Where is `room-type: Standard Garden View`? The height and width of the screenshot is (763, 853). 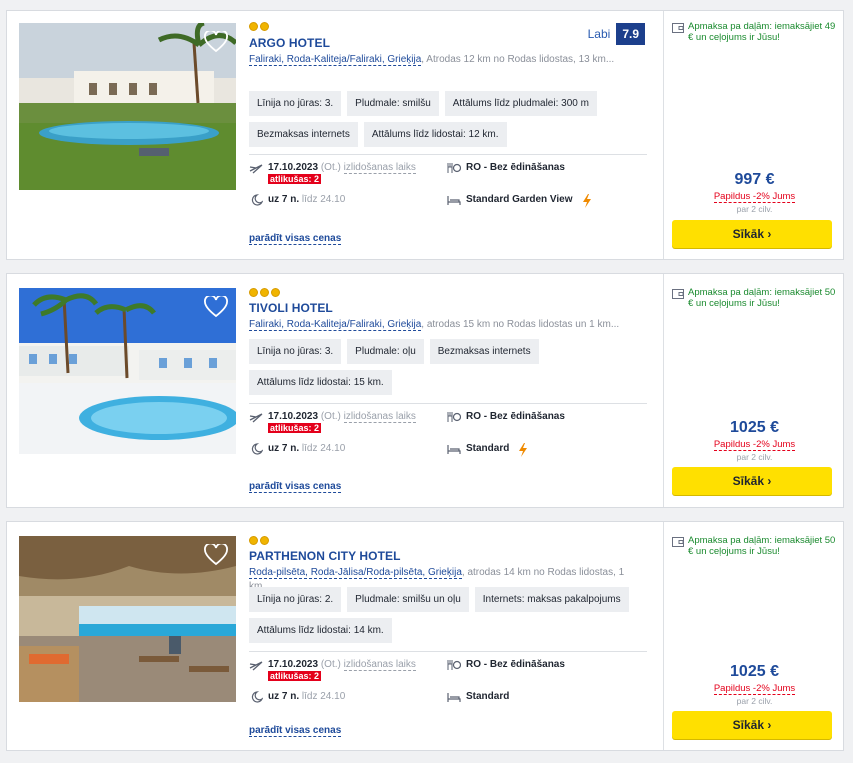 room-type: Standard Garden View is located at coordinates (519, 199).